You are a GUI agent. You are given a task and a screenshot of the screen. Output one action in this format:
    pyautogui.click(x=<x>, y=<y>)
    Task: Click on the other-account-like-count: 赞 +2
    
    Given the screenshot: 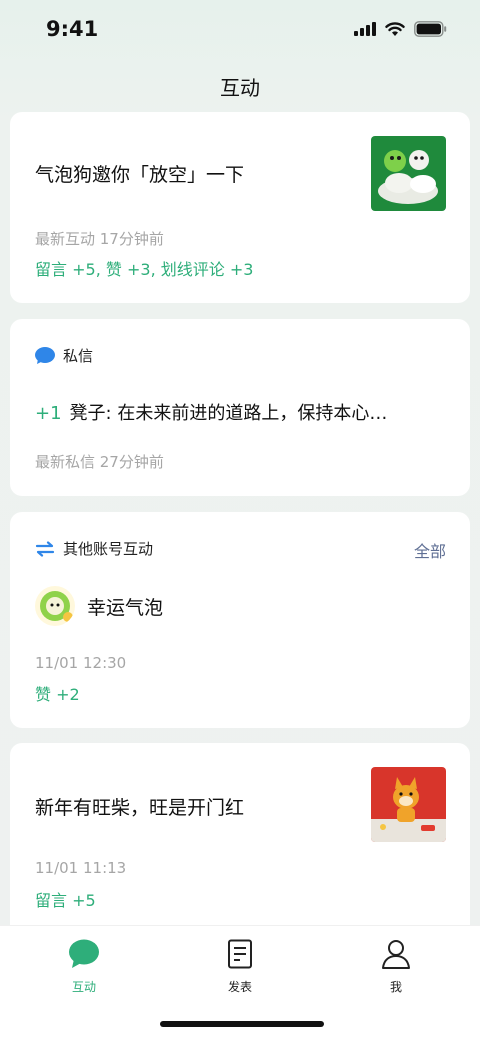 What is the action you would take?
    pyautogui.click(x=57, y=694)
    